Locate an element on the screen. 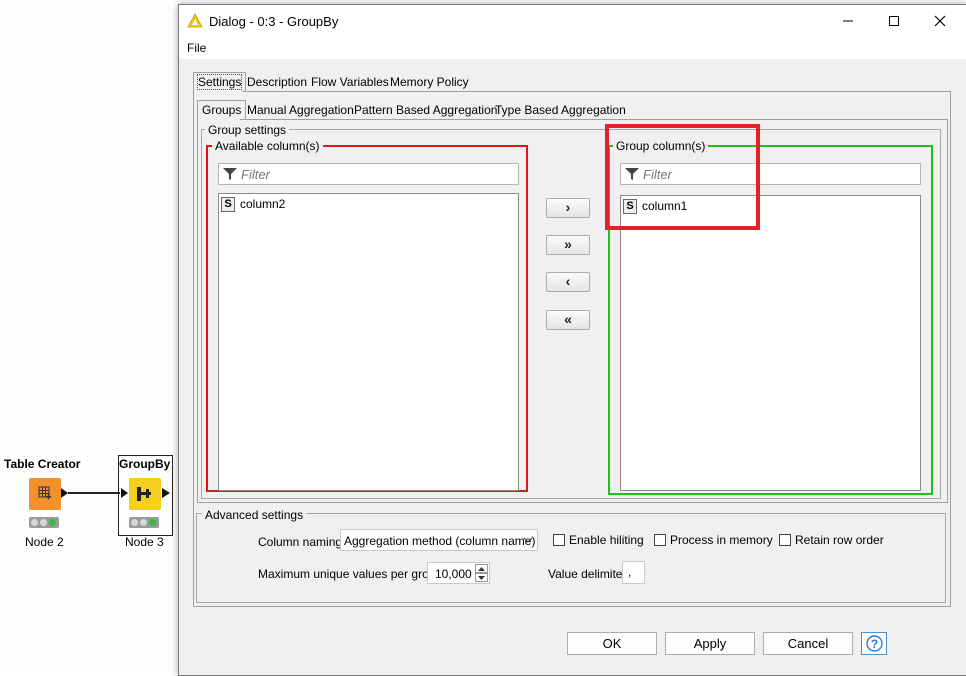  value-delimiter-label: Value delimiter is located at coordinates (587, 574).